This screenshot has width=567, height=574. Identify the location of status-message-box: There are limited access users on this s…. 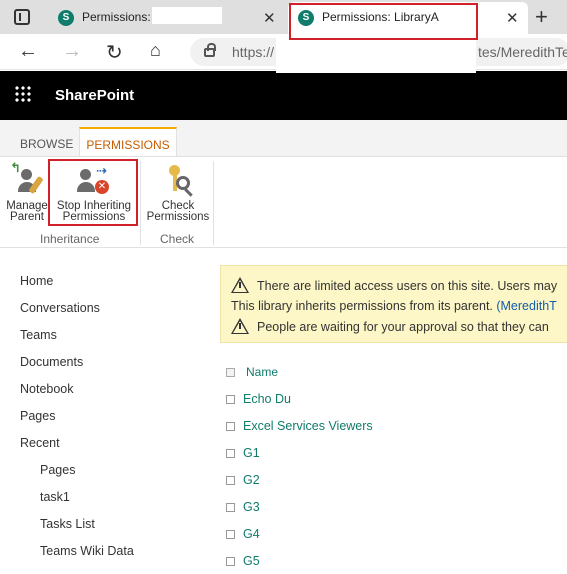
(393, 304).